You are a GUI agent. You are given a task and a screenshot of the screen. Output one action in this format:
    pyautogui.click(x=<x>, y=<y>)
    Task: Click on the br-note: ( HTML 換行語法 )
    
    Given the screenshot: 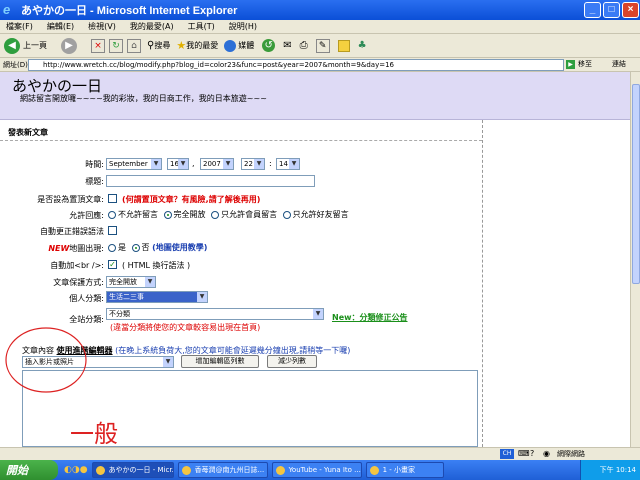 What is the action you would take?
    pyautogui.click(x=156, y=265)
    